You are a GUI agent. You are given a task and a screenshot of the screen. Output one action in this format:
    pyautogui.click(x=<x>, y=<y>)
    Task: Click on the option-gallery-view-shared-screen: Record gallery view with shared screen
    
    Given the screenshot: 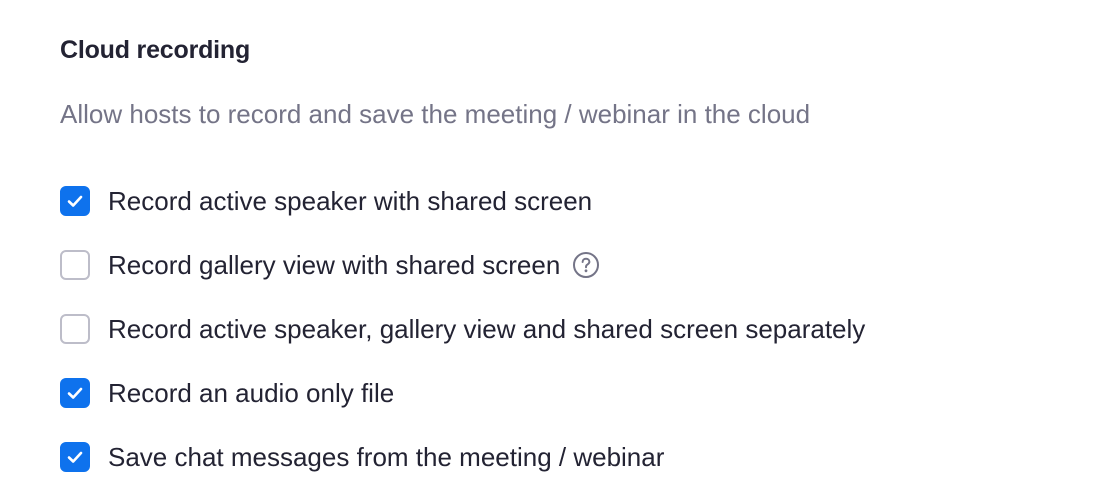 What is the action you would take?
    pyautogui.click(x=462, y=265)
    